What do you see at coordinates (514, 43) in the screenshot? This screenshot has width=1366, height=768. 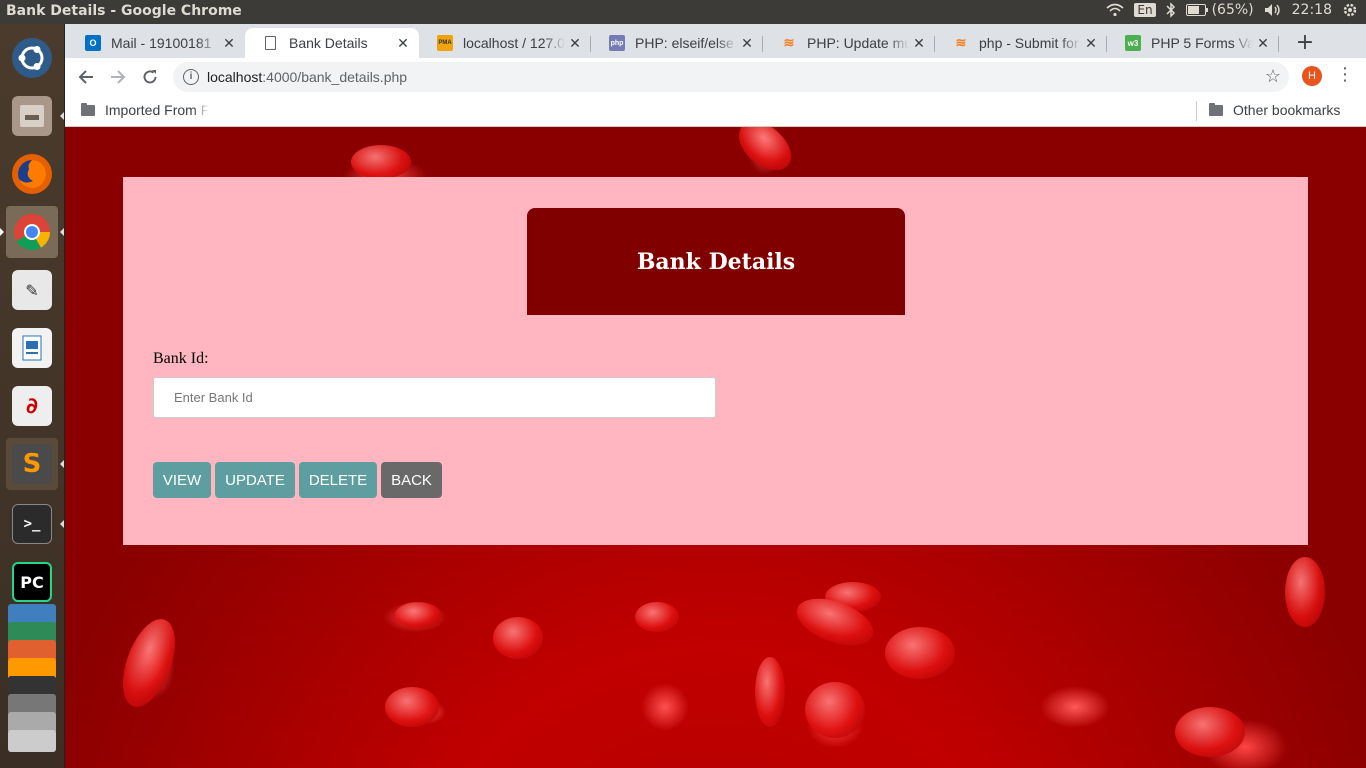 I see `tab-label: localhost / 127.0` at bounding box center [514, 43].